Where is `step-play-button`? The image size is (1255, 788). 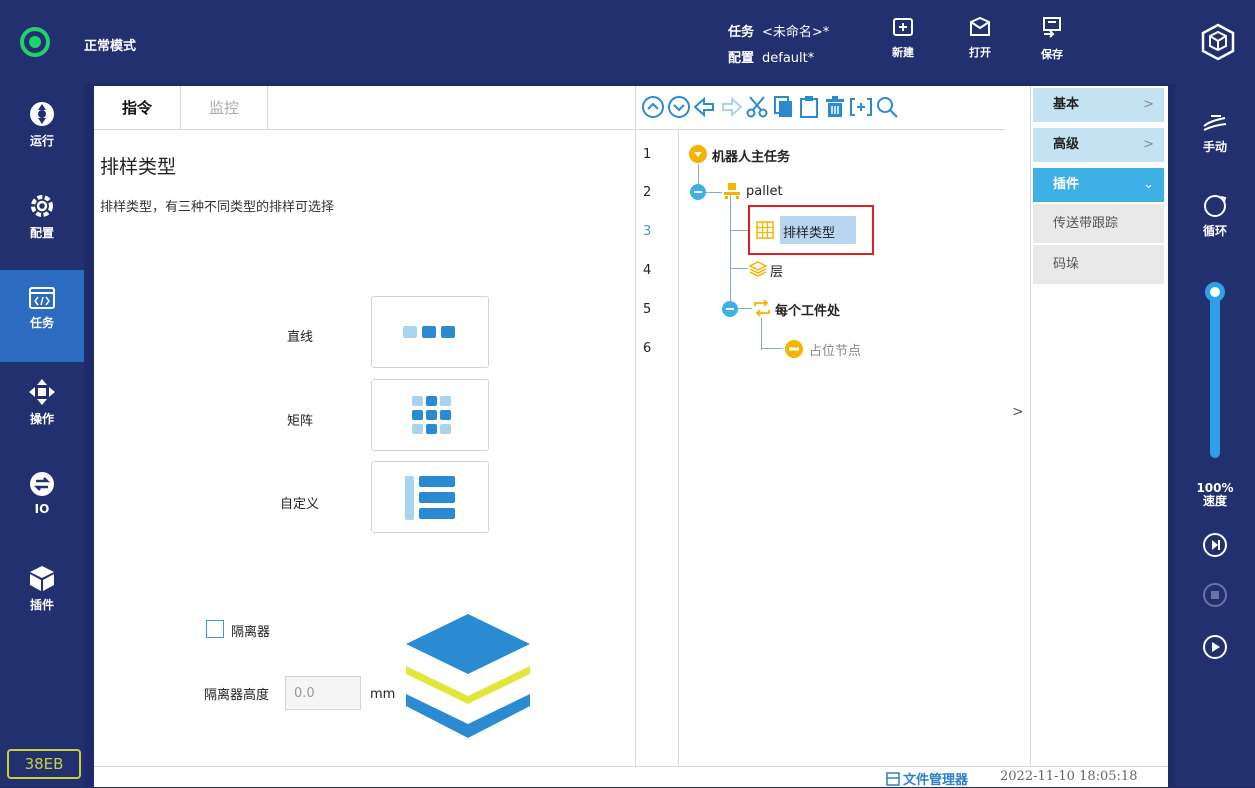
step-play-button is located at coordinates (1215, 546).